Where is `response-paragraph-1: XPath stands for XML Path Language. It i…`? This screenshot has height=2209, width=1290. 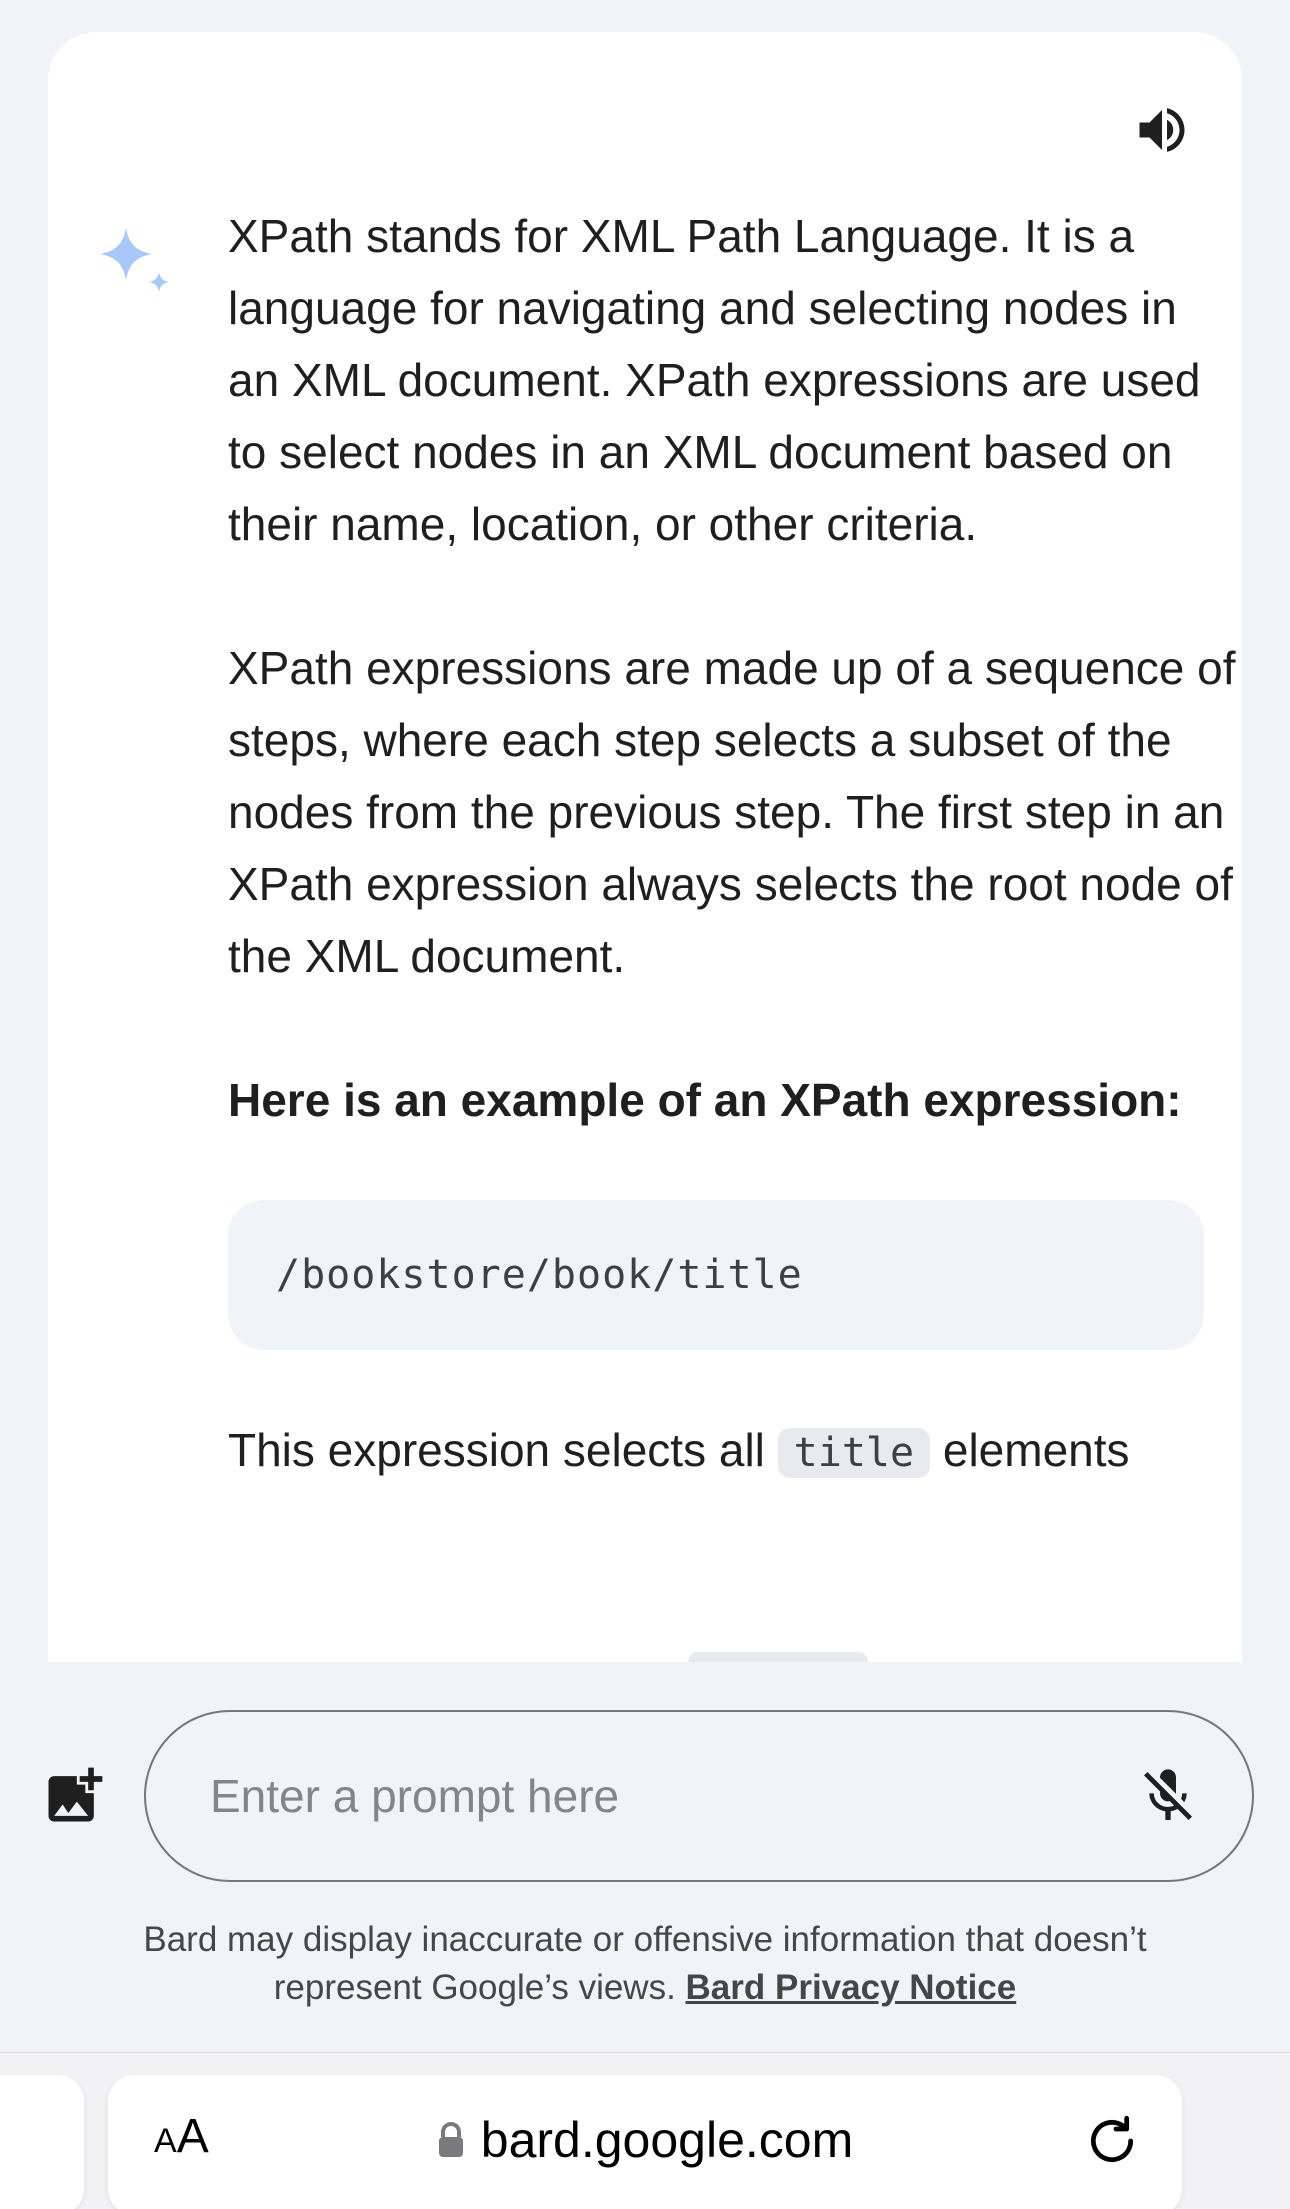 response-paragraph-1: XPath stands for XML Path Language. It i… is located at coordinates (714, 380).